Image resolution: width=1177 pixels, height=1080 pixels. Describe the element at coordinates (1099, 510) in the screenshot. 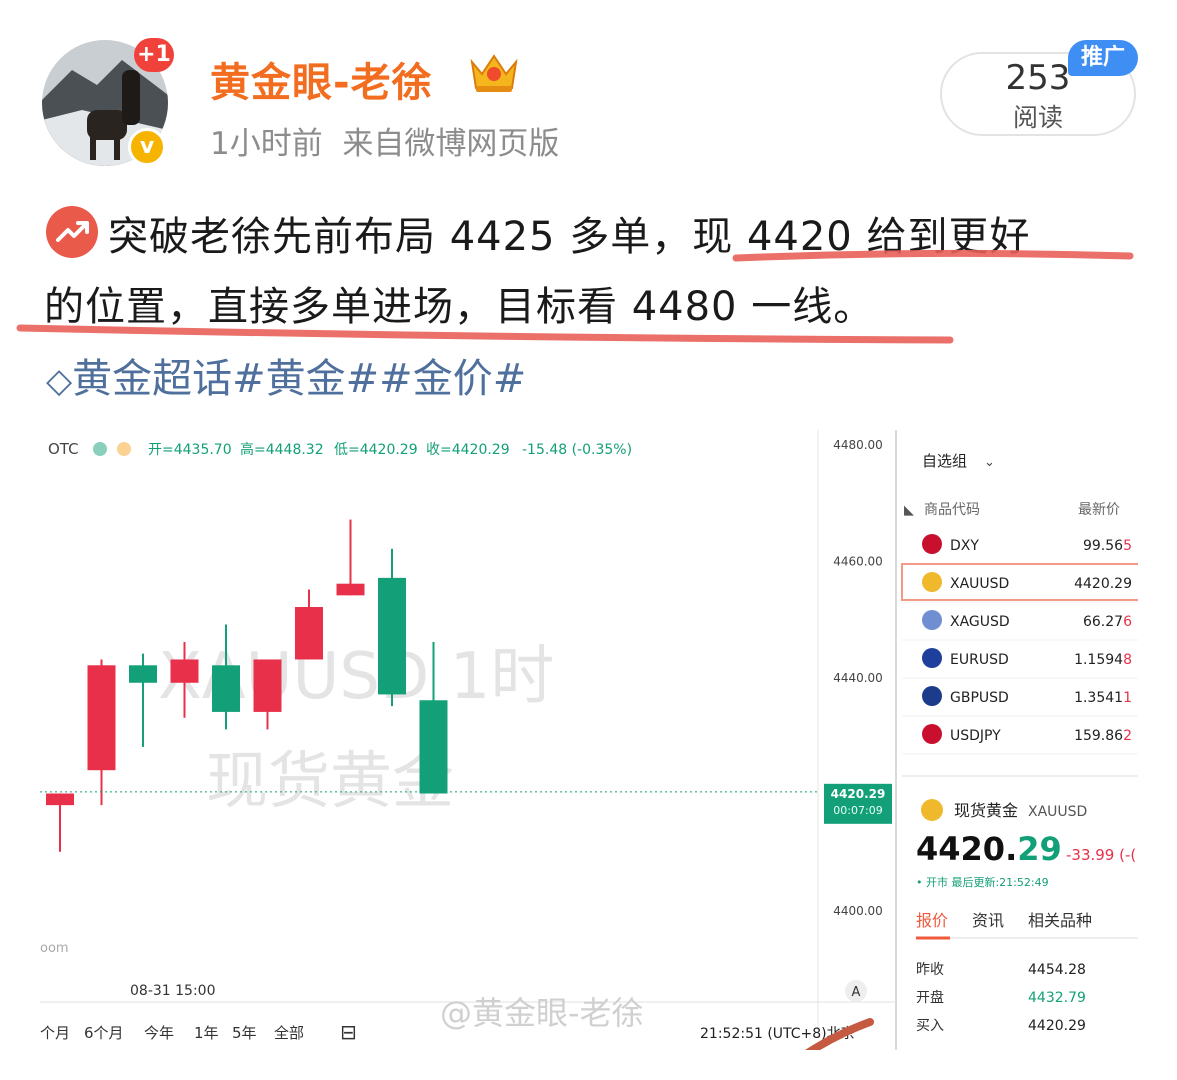

I see `col-price: 最新价` at that location.